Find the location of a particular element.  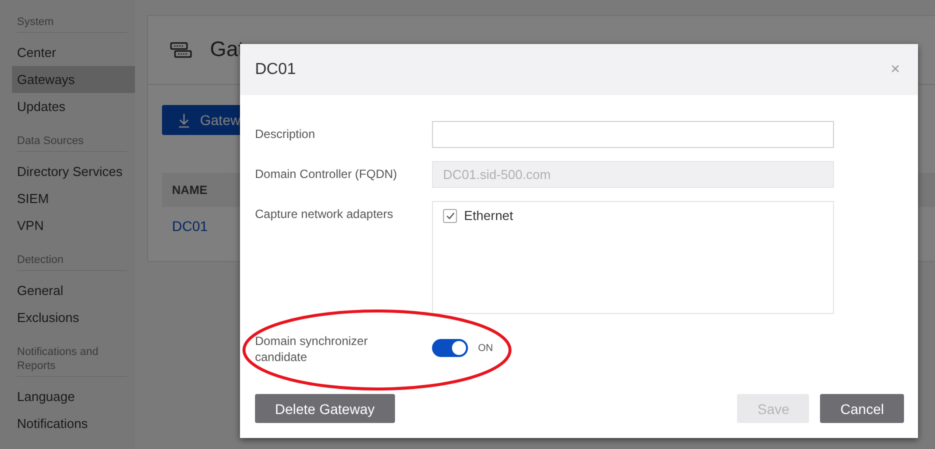

field-label: Domain Controller (FQDN) is located at coordinates (326, 174).